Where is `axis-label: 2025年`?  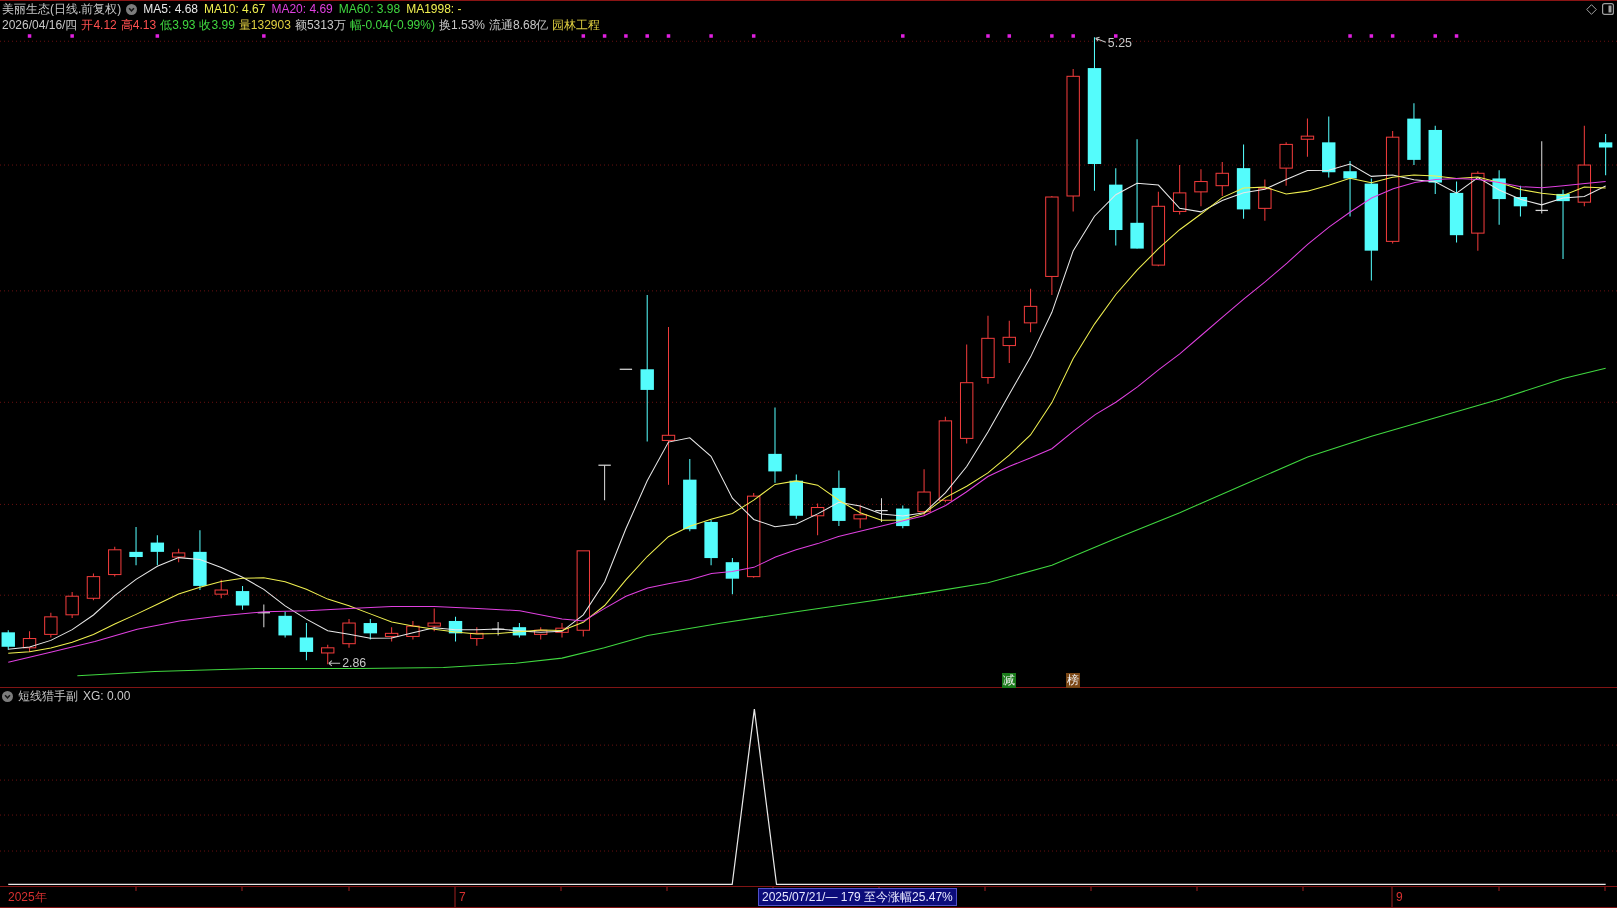 axis-label: 2025年 is located at coordinates (27, 897).